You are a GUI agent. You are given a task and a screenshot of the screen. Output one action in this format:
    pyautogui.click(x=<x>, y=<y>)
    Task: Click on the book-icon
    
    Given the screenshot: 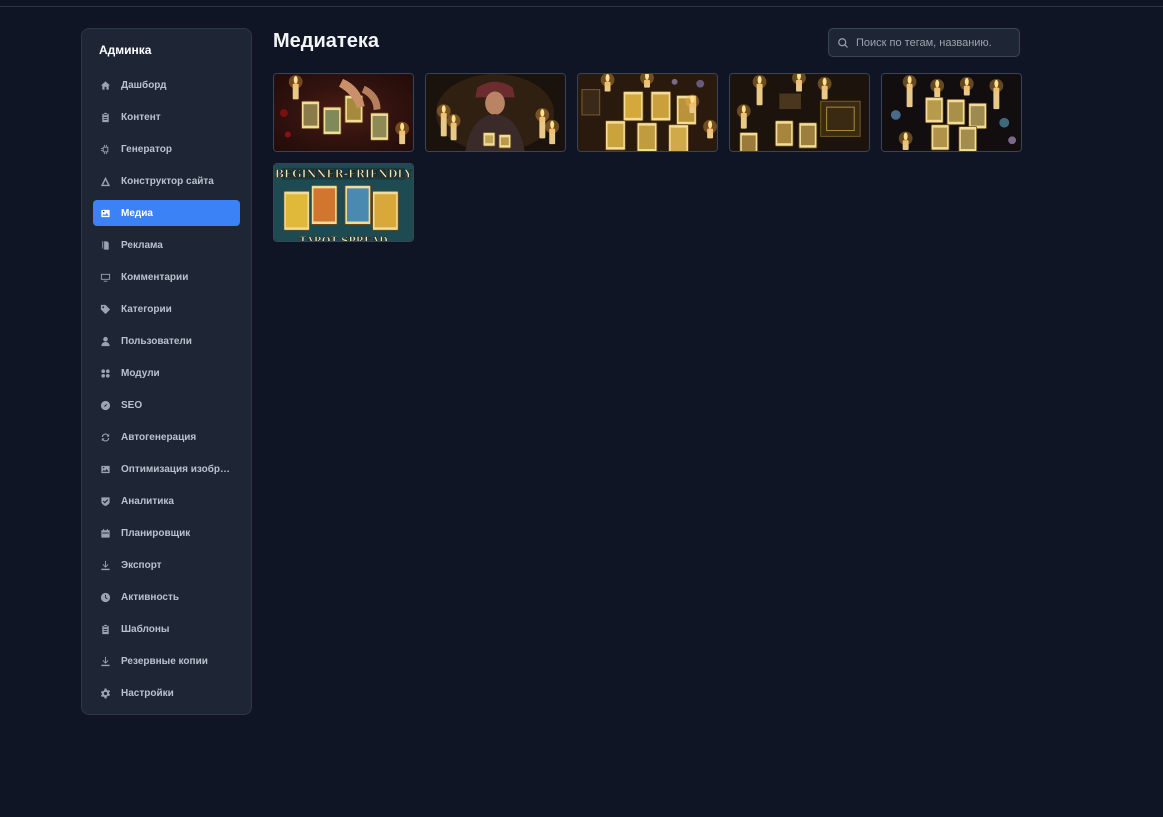 What is the action you would take?
    pyautogui.click(x=105, y=245)
    